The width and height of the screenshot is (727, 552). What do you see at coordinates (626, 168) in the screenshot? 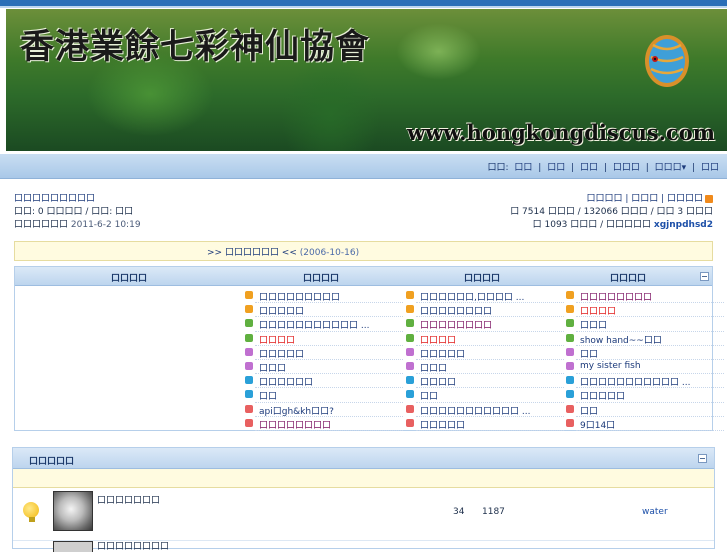
I see `nav-link-4: 口口口` at bounding box center [626, 168].